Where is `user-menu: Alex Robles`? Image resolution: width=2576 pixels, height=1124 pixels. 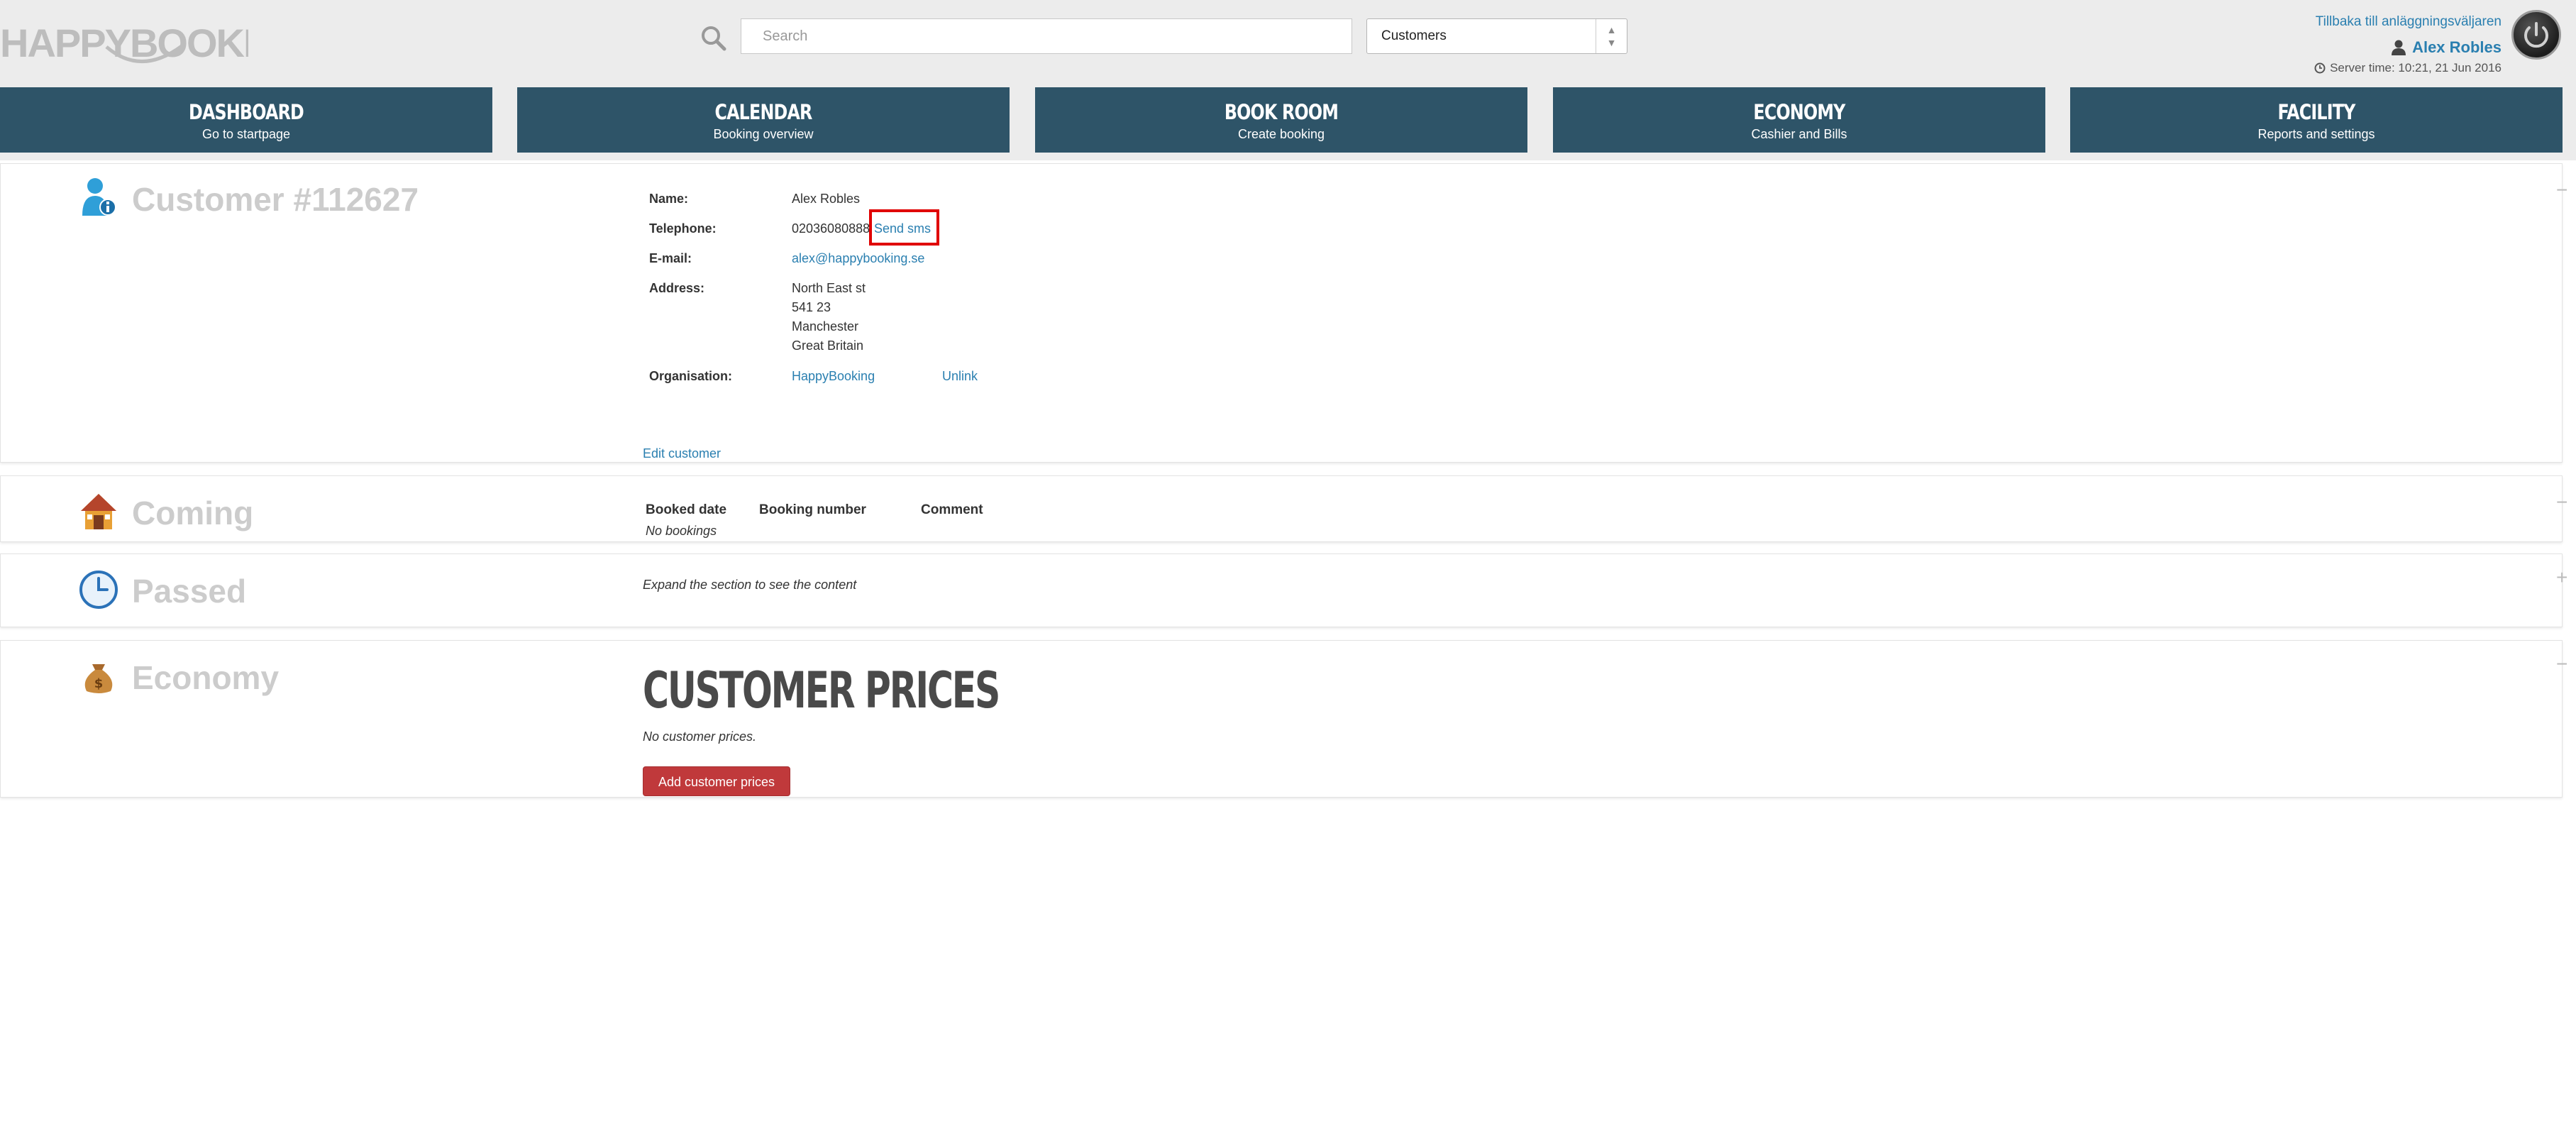 user-menu: Alex Robles is located at coordinates (2446, 47).